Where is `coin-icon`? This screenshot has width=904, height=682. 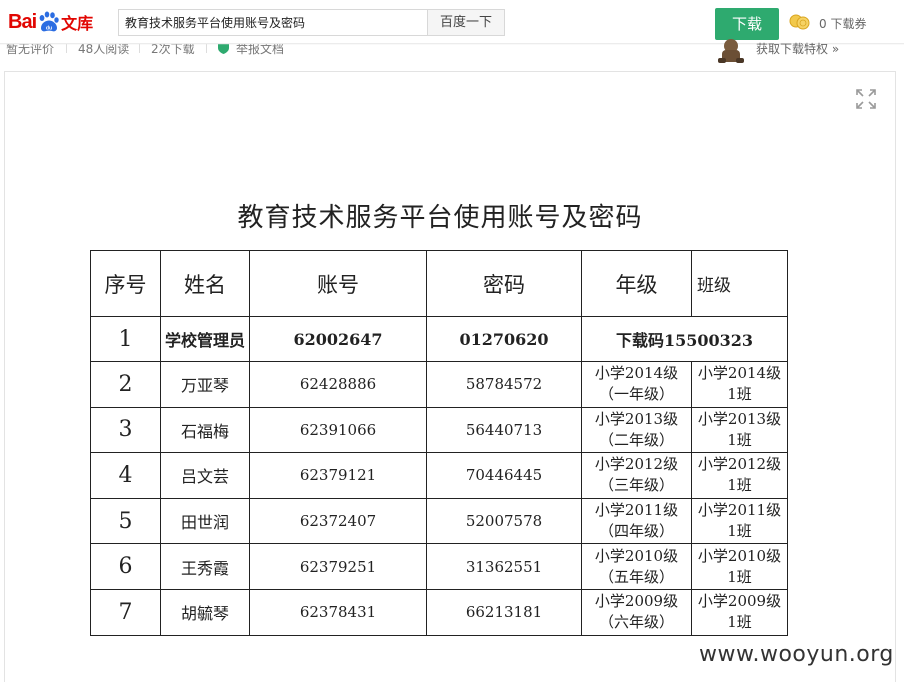
coin-icon is located at coordinates (799, 22).